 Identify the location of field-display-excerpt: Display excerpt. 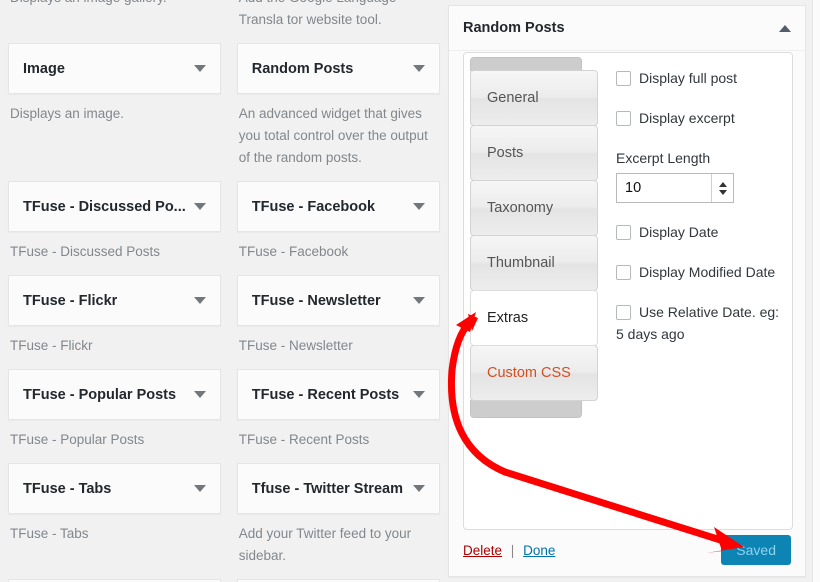
(699, 118).